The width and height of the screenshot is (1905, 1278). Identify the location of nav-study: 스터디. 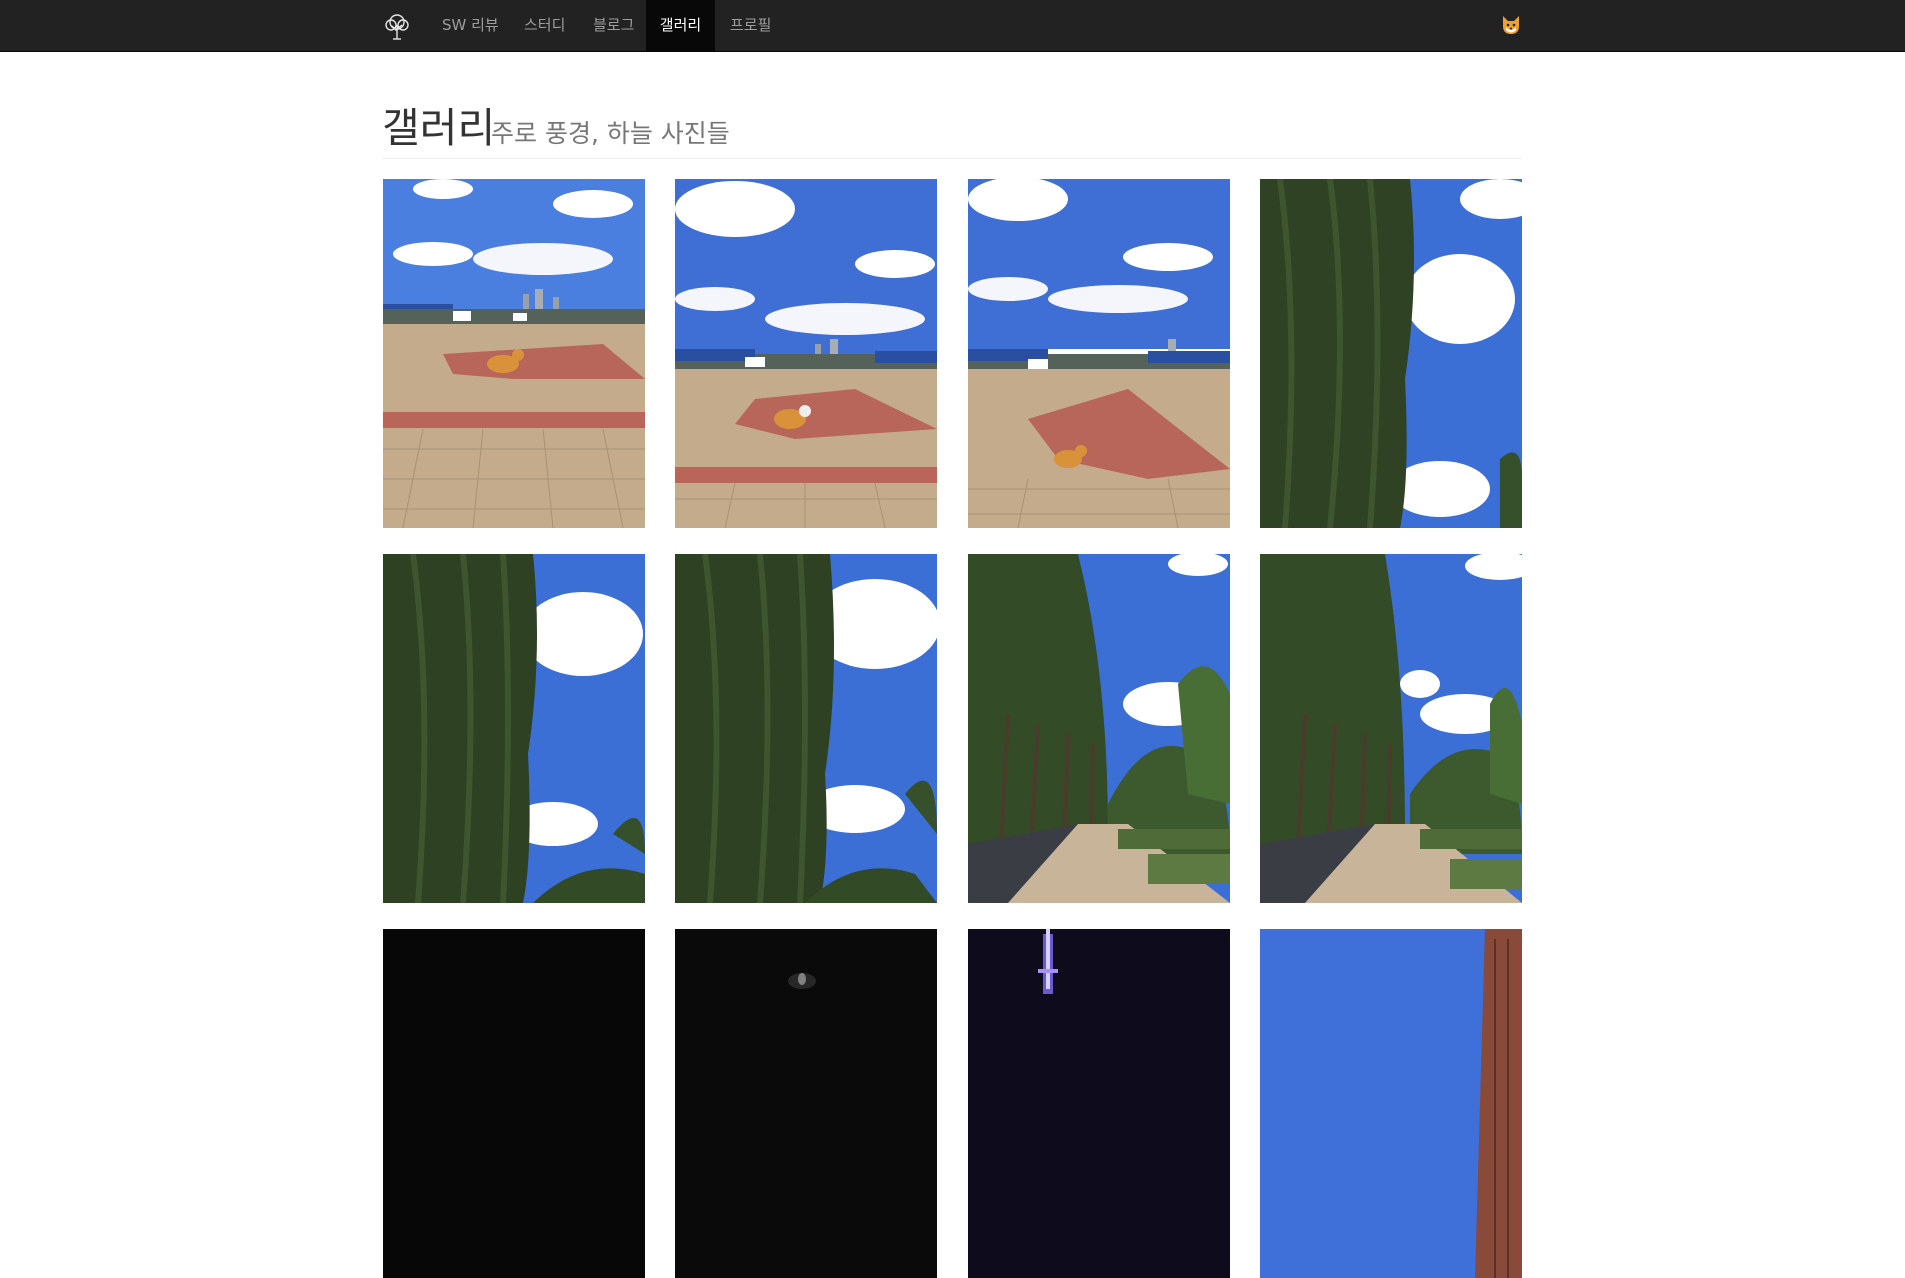
(544, 25).